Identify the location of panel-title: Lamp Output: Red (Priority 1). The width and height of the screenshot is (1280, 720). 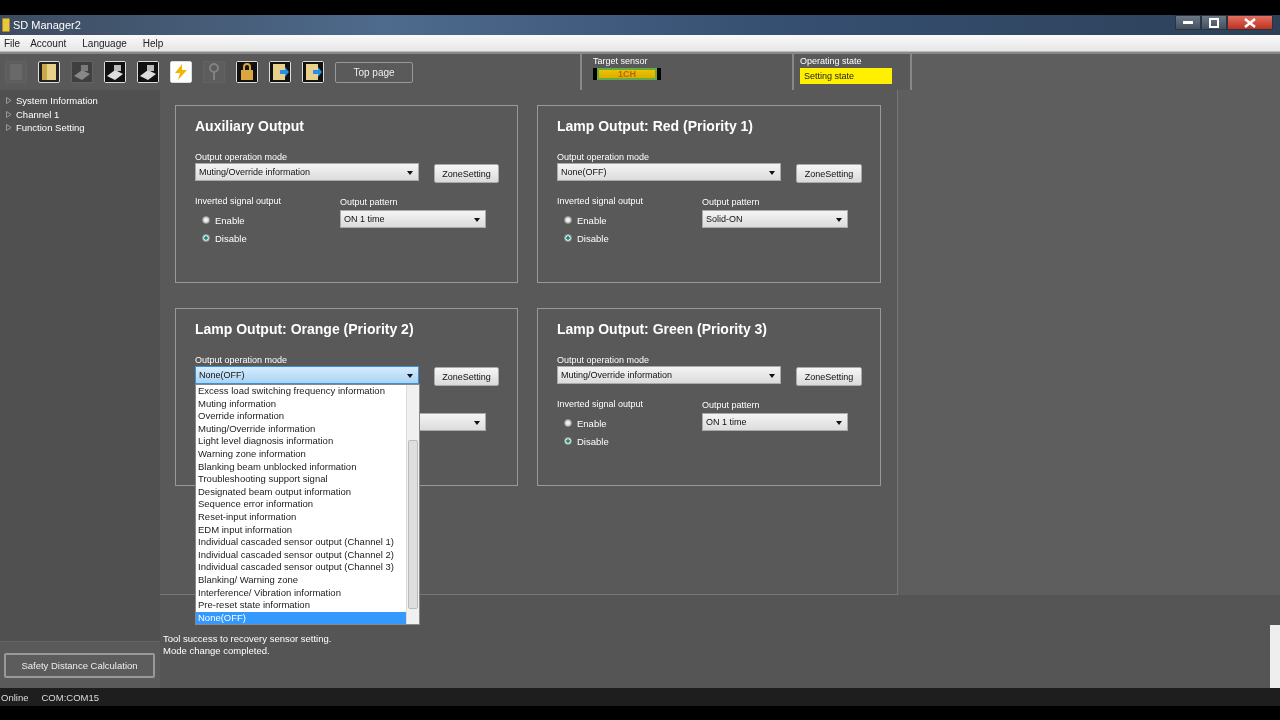
(655, 126).